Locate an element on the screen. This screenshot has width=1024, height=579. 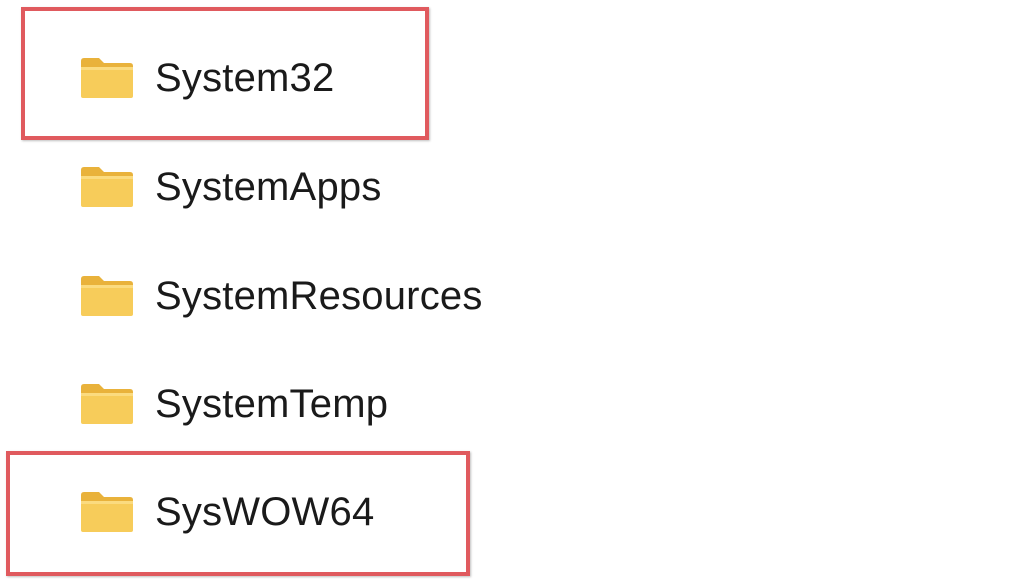
folder-label: SystemResources is located at coordinates (319, 296).